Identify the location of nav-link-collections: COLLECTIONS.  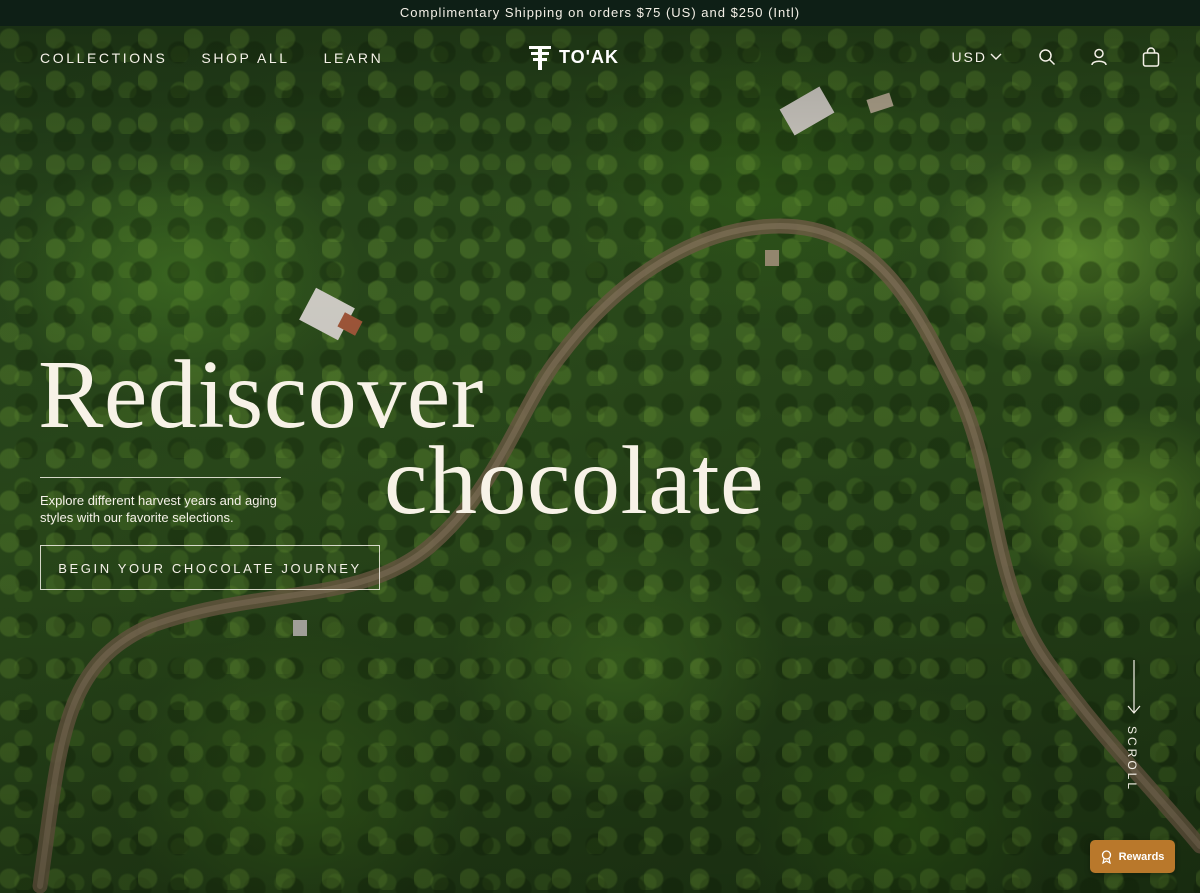
(103, 58).